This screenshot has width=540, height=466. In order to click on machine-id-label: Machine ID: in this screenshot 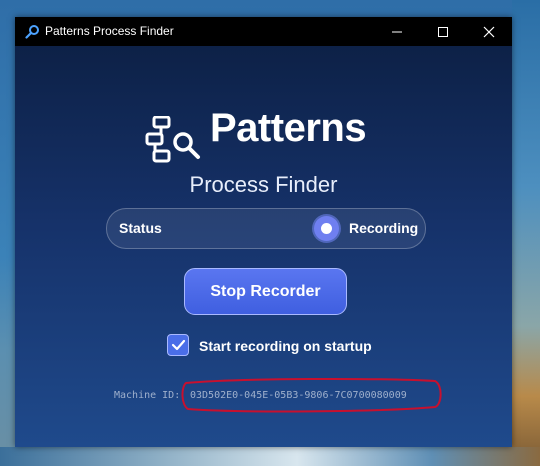, I will do `click(147, 395)`.